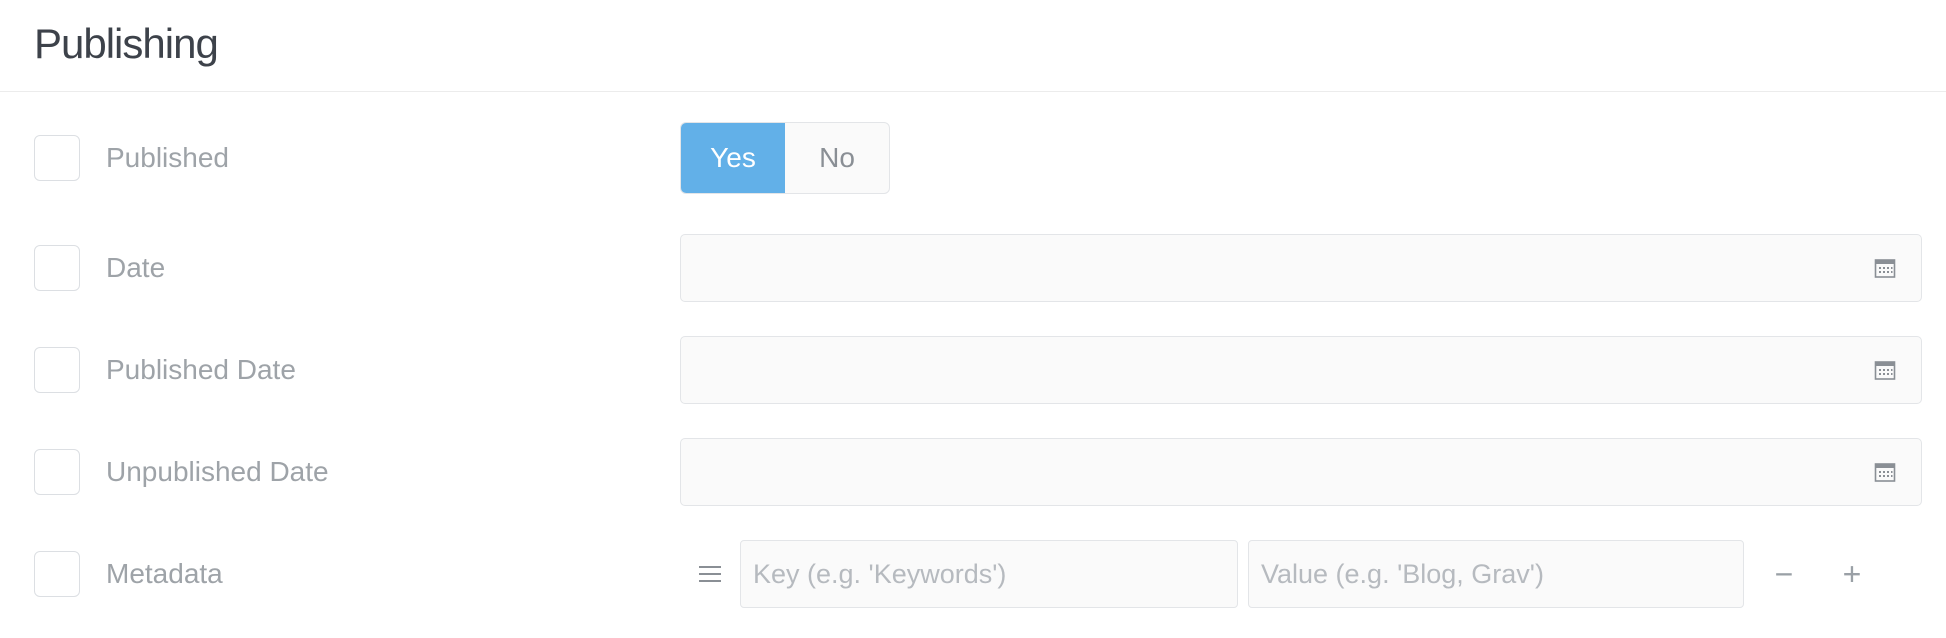 The width and height of the screenshot is (1946, 638). I want to click on metadata-value-input, so click(1496, 574).